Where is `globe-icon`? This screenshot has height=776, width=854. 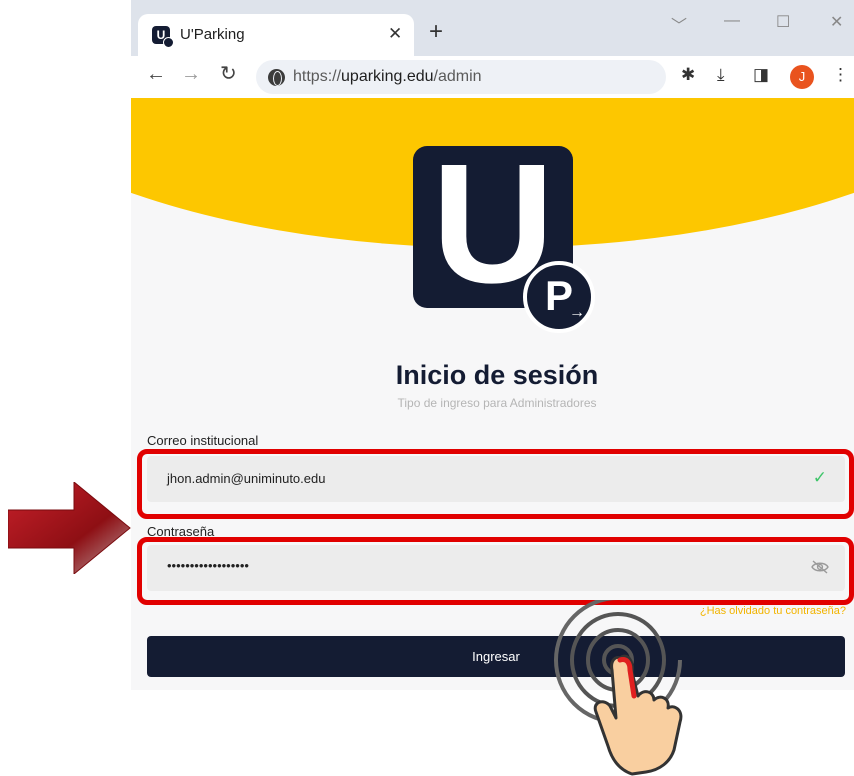 globe-icon is located at coordinates (276, 77).